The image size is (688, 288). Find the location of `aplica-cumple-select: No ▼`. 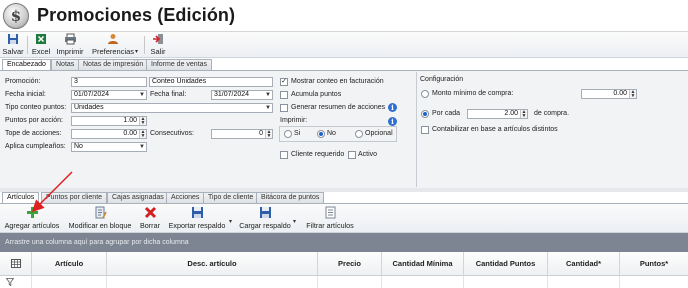

aplica-cumple-select: No ▼ is located at coordinates (109, 147).